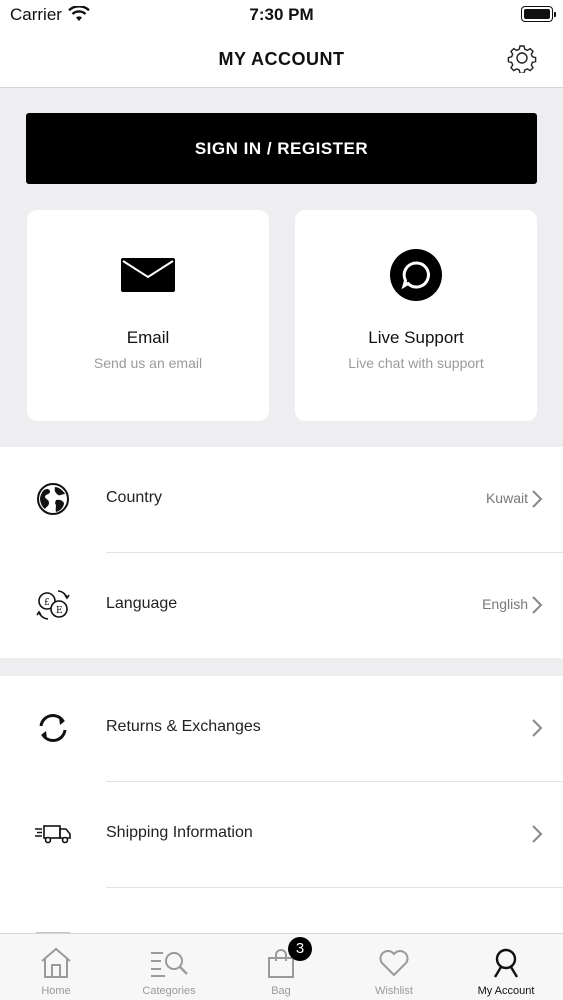 The image size is (563, 1000). What do you see at coordinates (281, 991) in the screenshot?
I see `tab-bag-label: Bag` at bounding box center [281, 991].